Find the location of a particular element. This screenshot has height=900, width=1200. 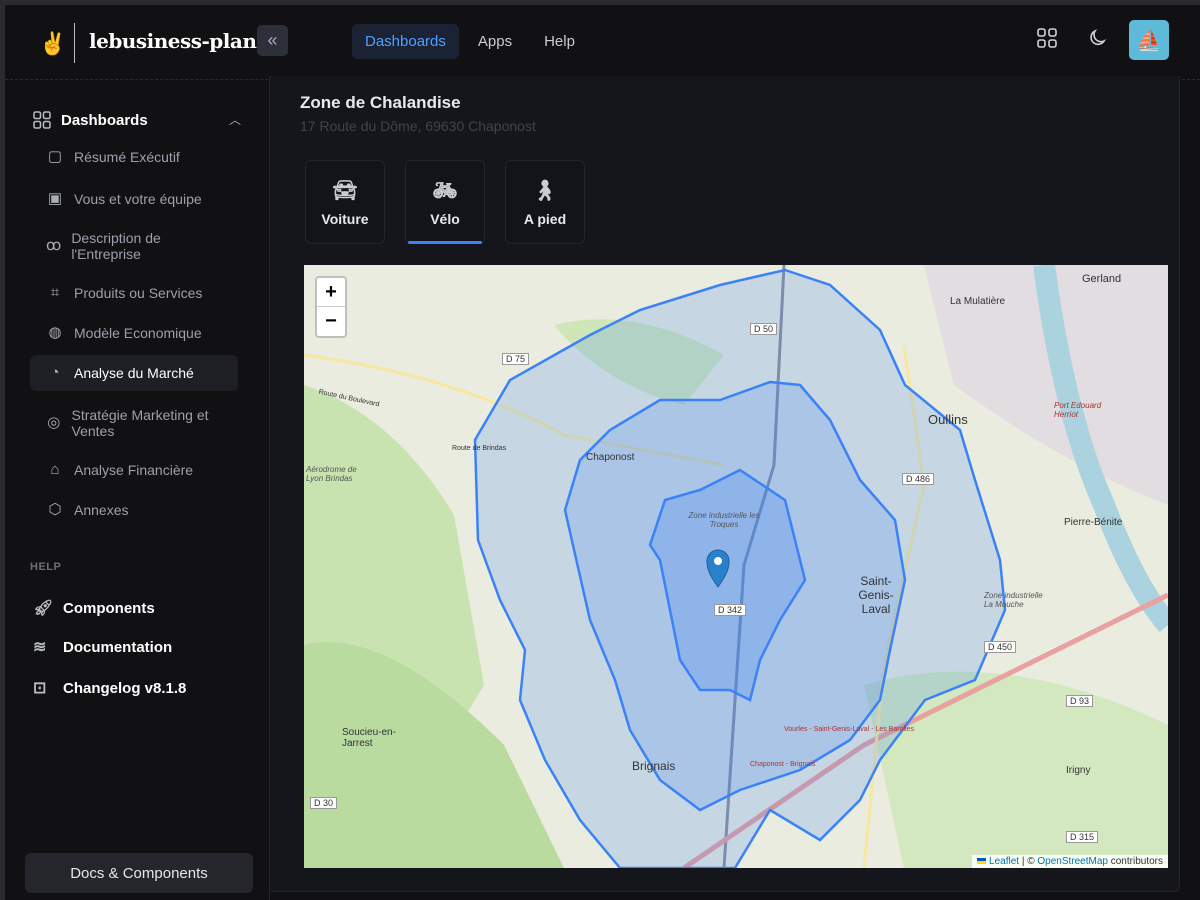

moon-icon is located at coordinates (1098, 41).